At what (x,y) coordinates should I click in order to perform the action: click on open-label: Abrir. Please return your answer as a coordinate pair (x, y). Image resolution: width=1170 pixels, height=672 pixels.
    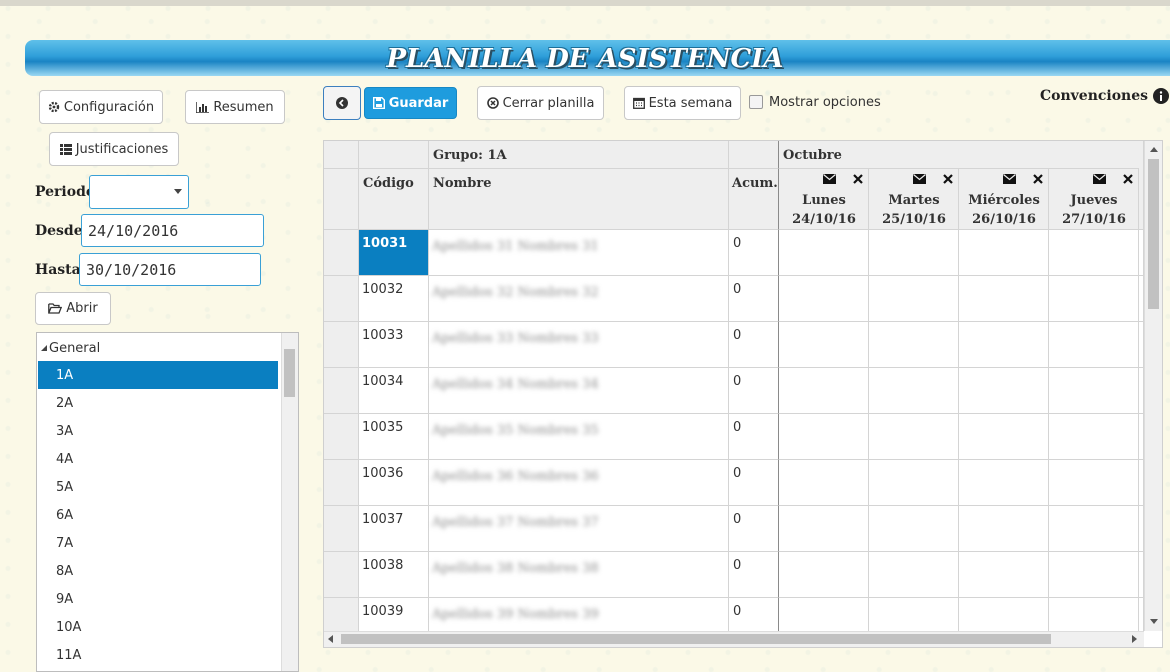
    Looking at the image, I should click on (82, 308).